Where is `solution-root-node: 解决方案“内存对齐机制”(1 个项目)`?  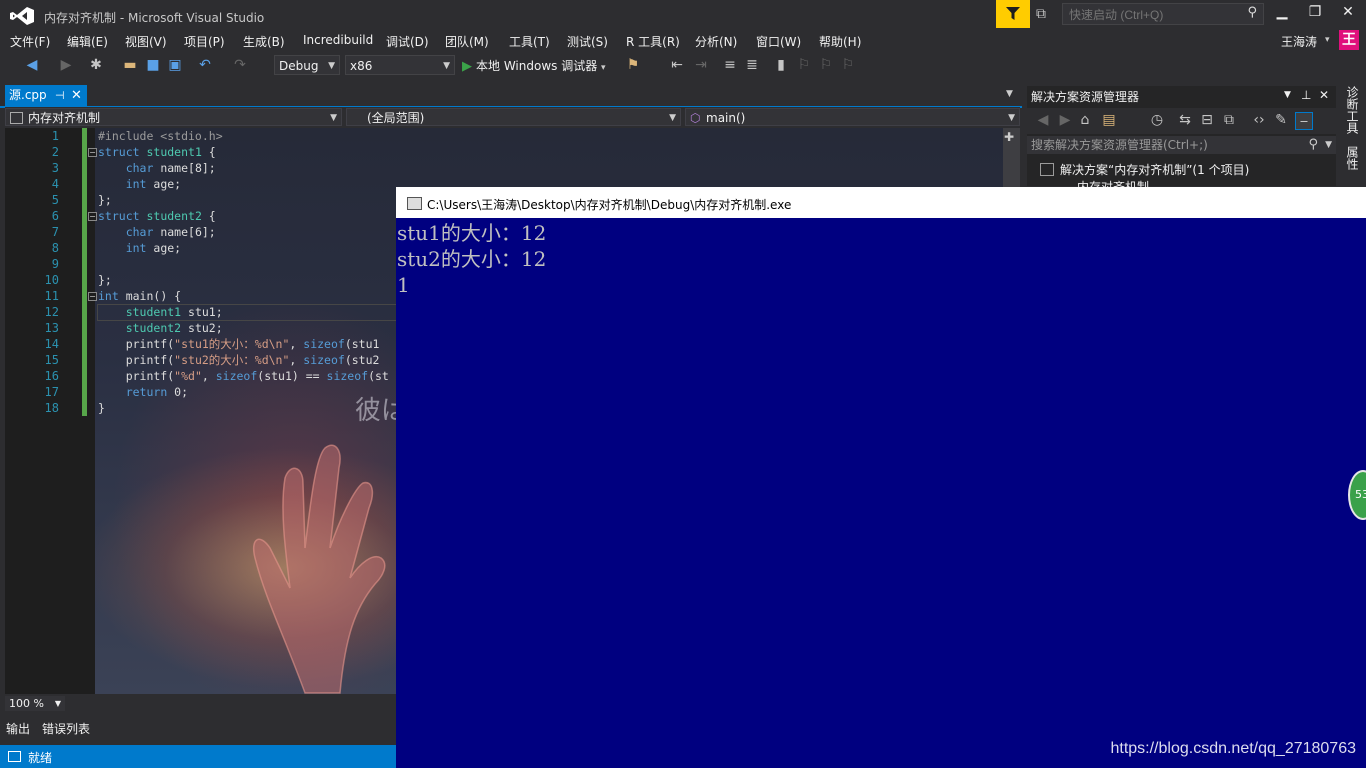
solution-root-node: 解决方案“内存对齐机制”(1 个项目) is located at coordinates (1154, 169).